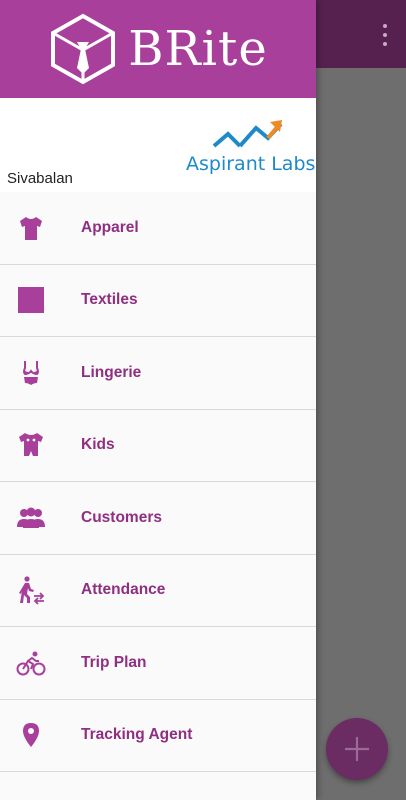 The image size is (406, 800). What do you see at coordinates (98, 445) in the screenshot?
I see `menu-item-label: Kids` at bounding box center [98, 445].